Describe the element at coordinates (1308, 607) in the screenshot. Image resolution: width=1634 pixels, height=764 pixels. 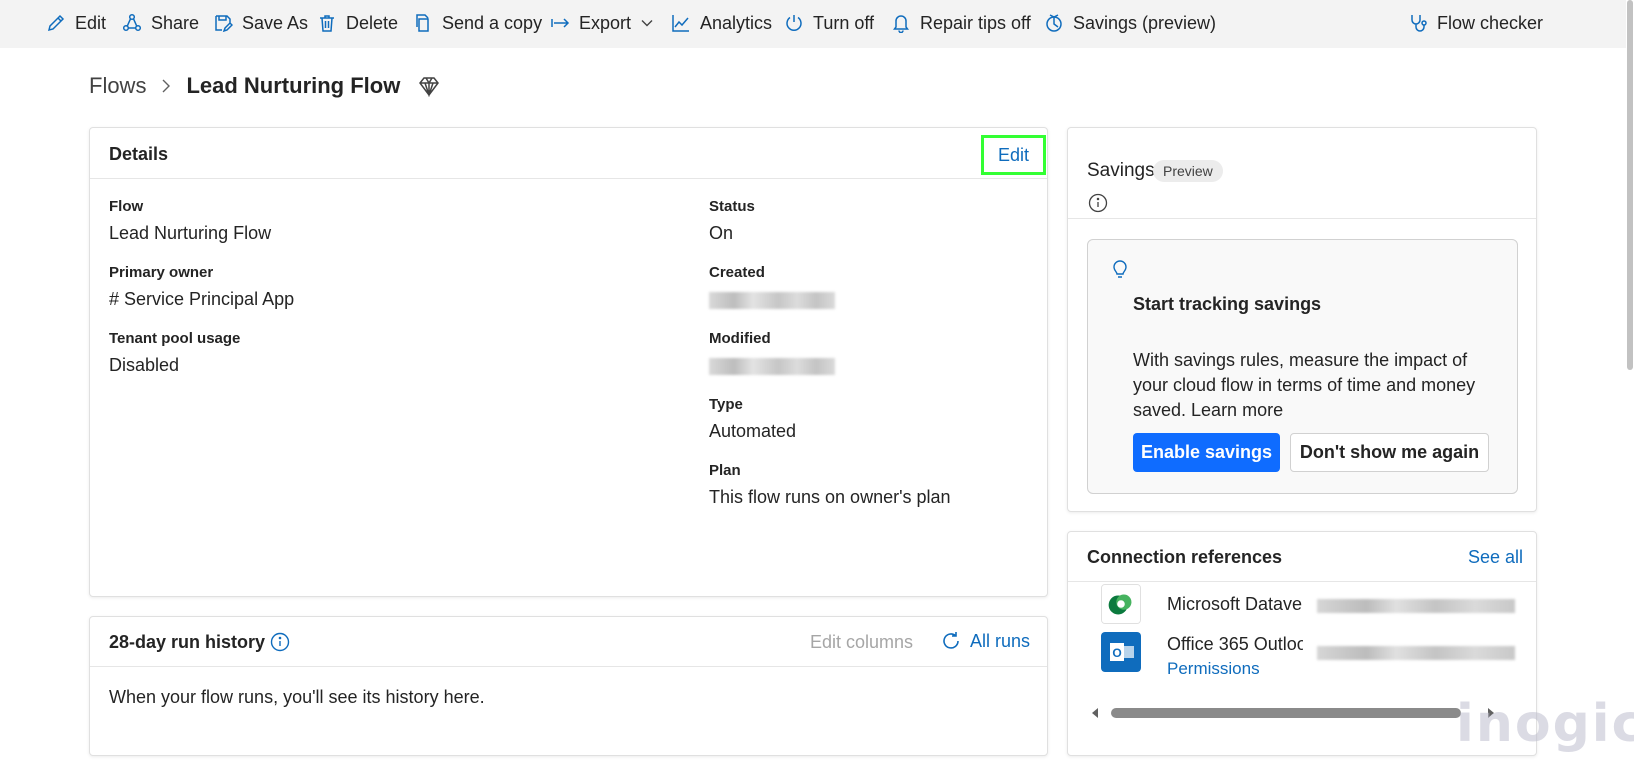
I see `connection-row-dataverse: Microsoft Dataverse` at that location.